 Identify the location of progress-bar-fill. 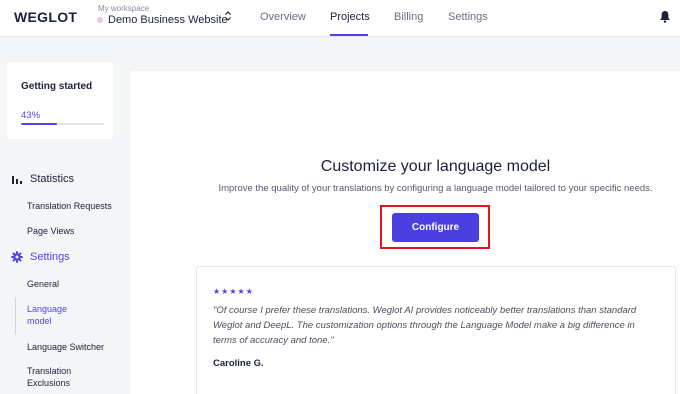
(39, 124).